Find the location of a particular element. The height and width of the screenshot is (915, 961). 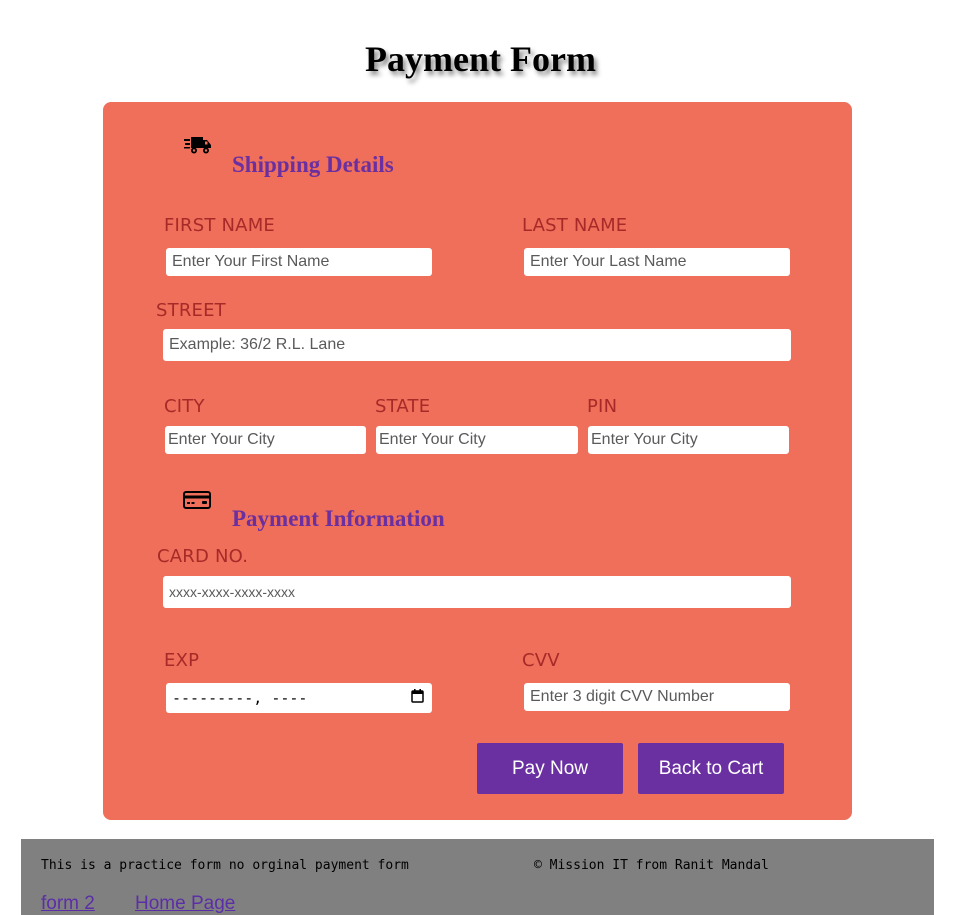

card-number-label: CARD NO. is located at coordinates (203, 556).